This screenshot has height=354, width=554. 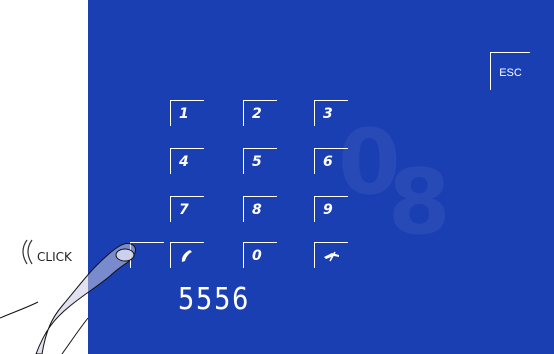 What do you see at coordinates (331, 113) in the screenshot?
I see `key-3: 3` at bounding box center [331, 113].